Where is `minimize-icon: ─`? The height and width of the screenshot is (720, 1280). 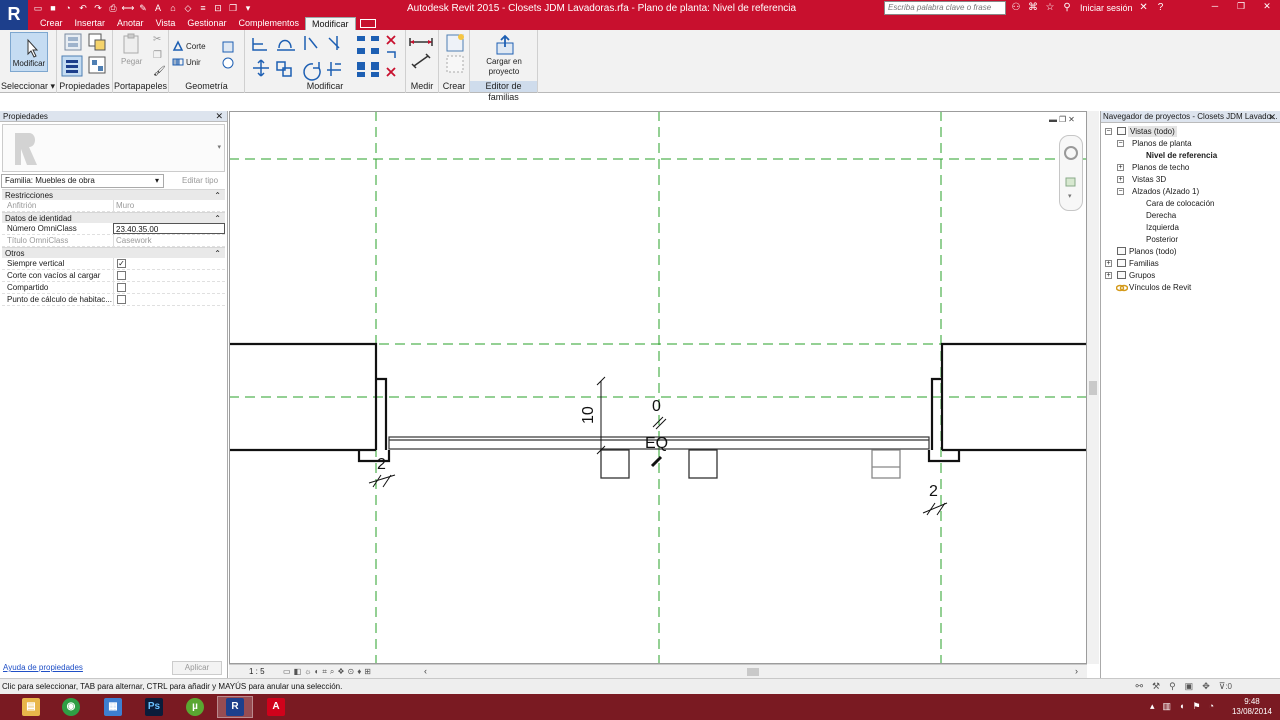
minimize-icon: ─ is located at coordinates (1215, 6).